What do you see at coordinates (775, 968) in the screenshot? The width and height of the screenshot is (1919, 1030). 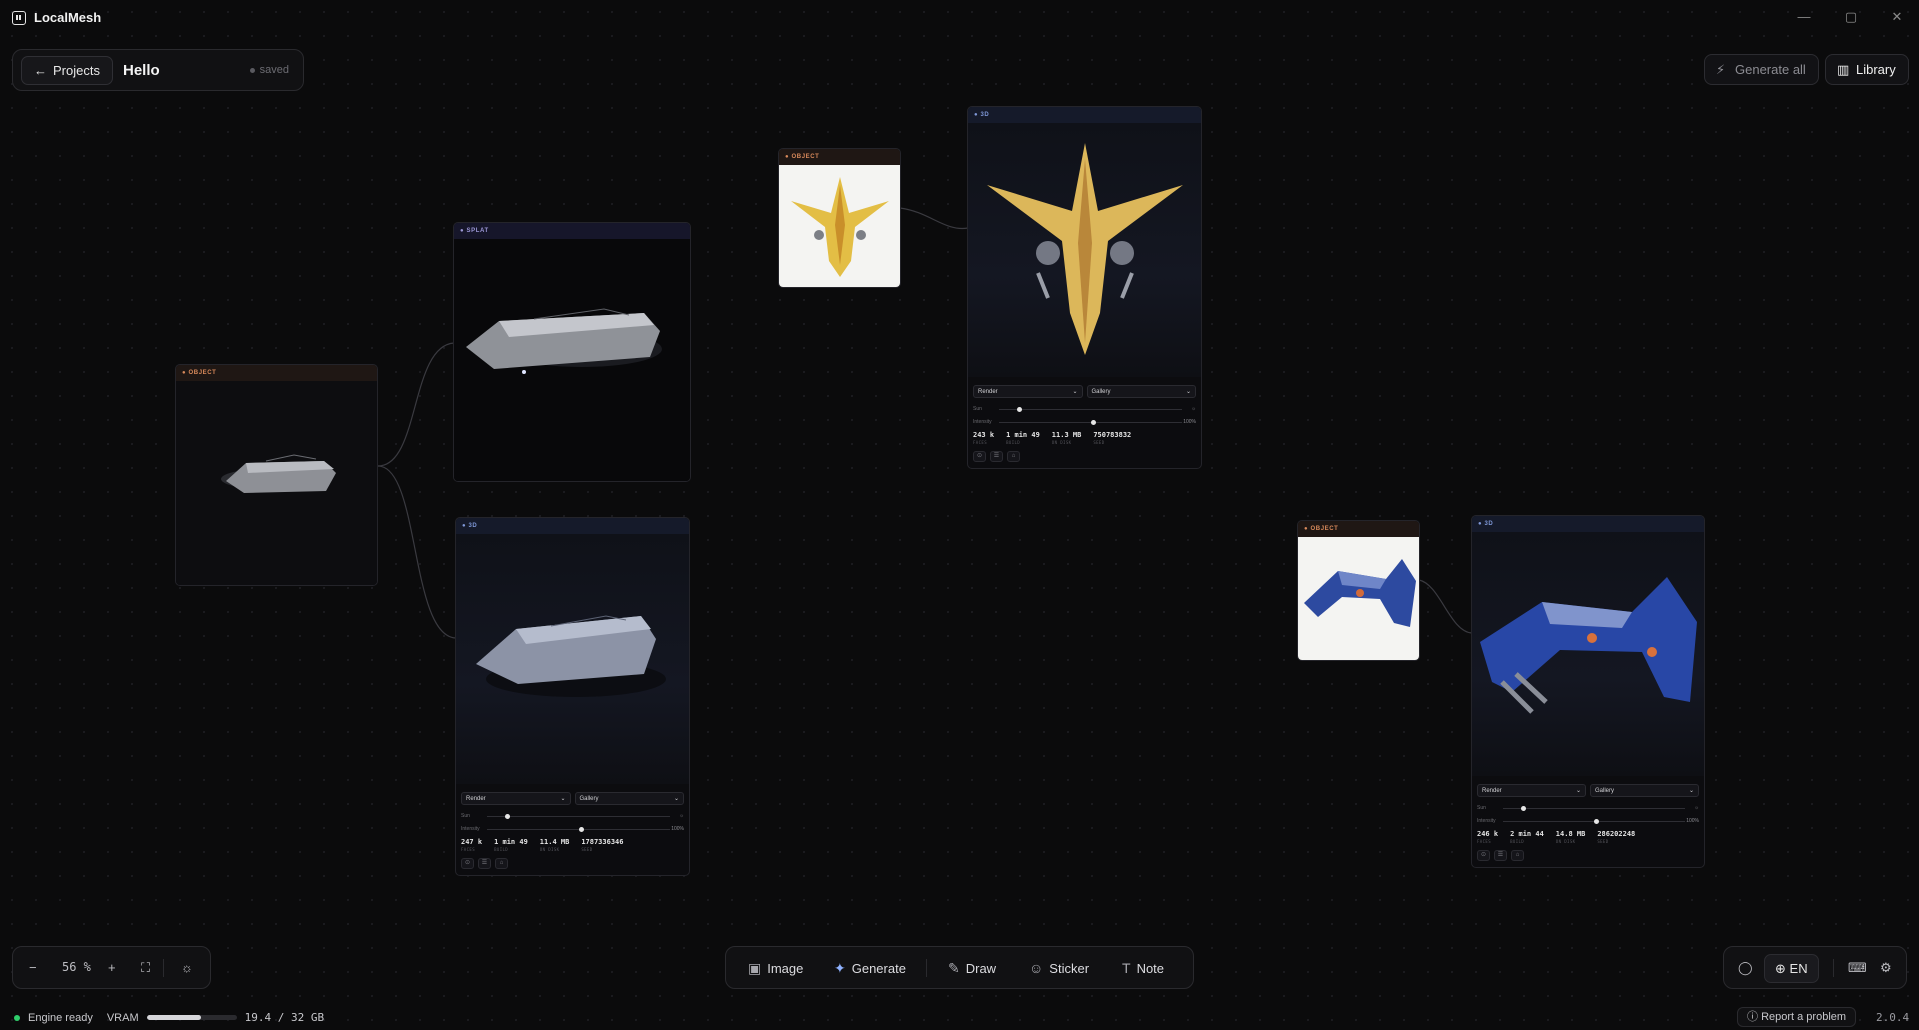 I see `add-image-button: ▣ Image` at bounding box center [775, 968].